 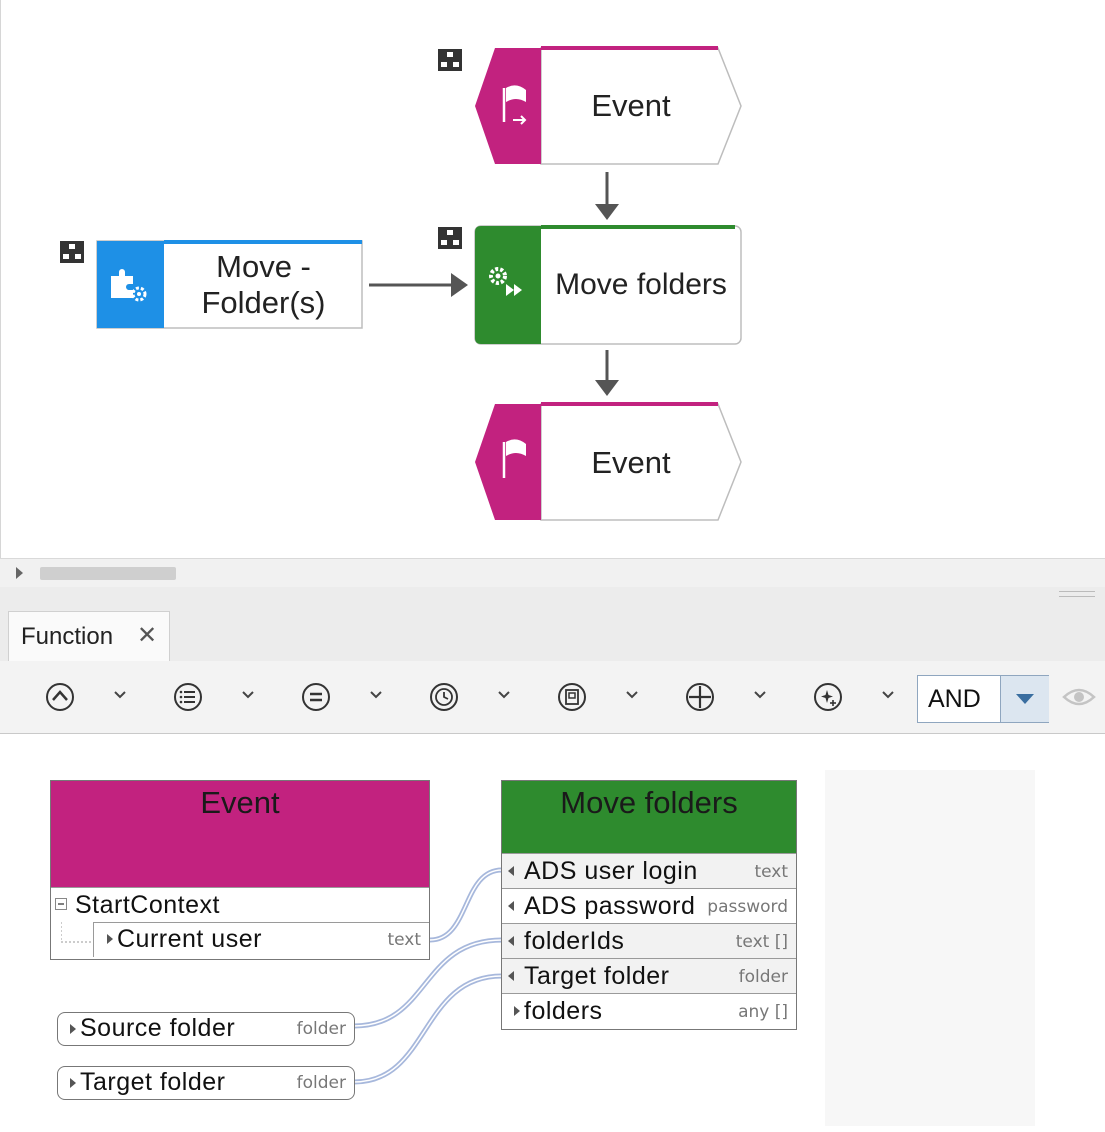 What do you see at coordinates (700, 697) in the screenshot?
I see `plus-circle-icon` at bounding box center [700, 697].